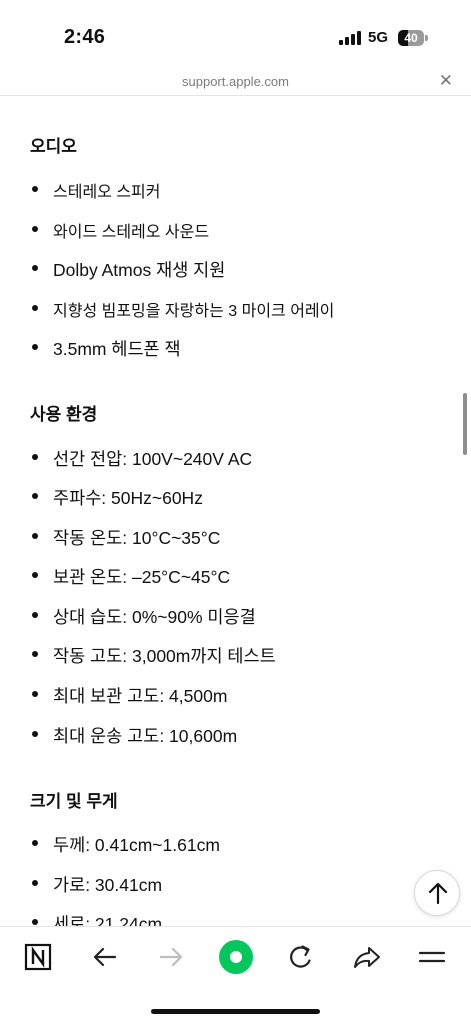  Describe the element at coordinates (85, 37) in the screenshot. I see `status-time: 2:46` at that location.